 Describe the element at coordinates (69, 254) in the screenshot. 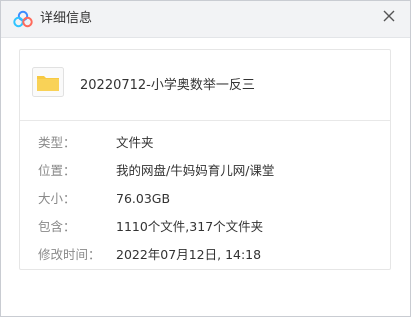

I see `detail-label: 修改时间：` at that location.